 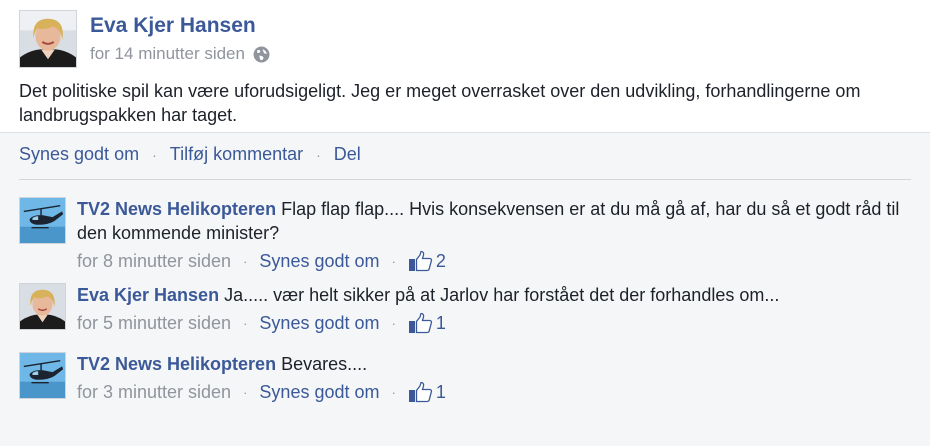 I want to click on like-post-link: Synes godt om, so click(x=79, y=154).